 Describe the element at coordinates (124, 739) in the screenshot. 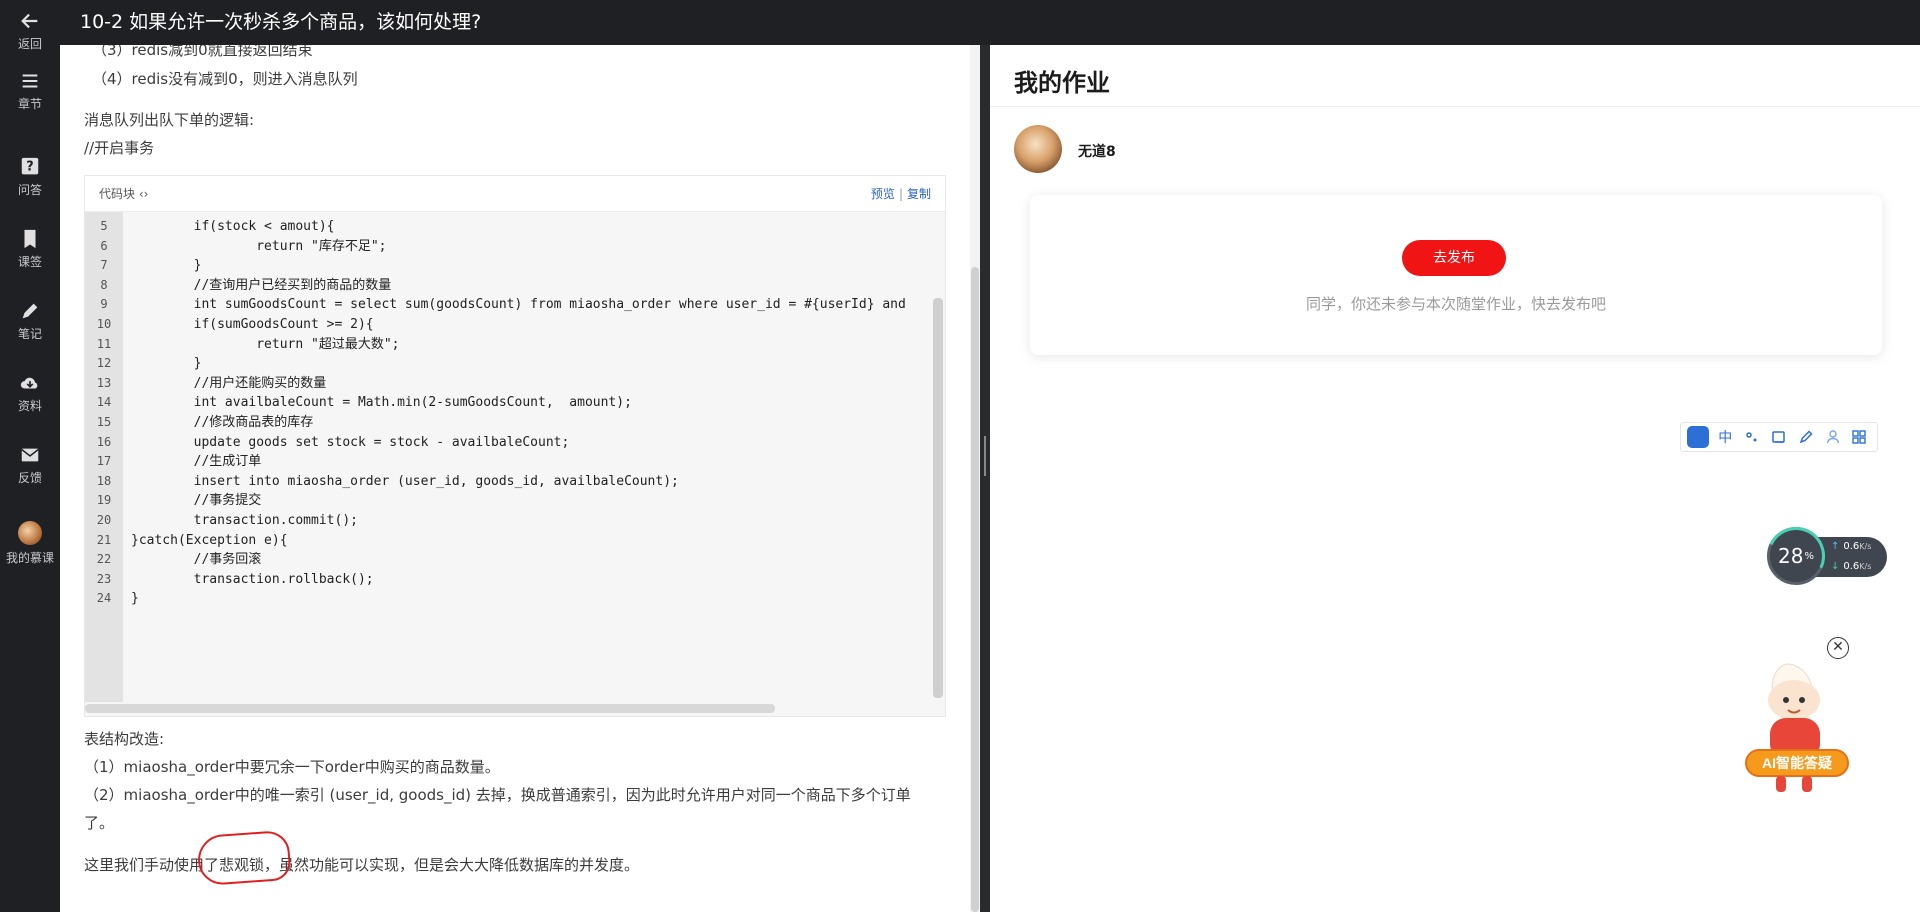

I see `paragraph: 表结构改造:` at that location.